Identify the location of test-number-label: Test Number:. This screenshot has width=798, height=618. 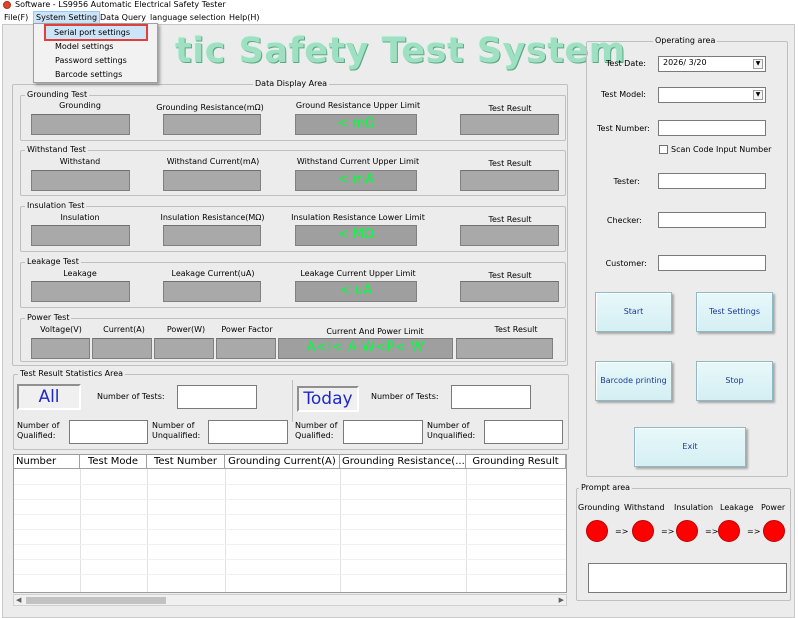
(623, 128).